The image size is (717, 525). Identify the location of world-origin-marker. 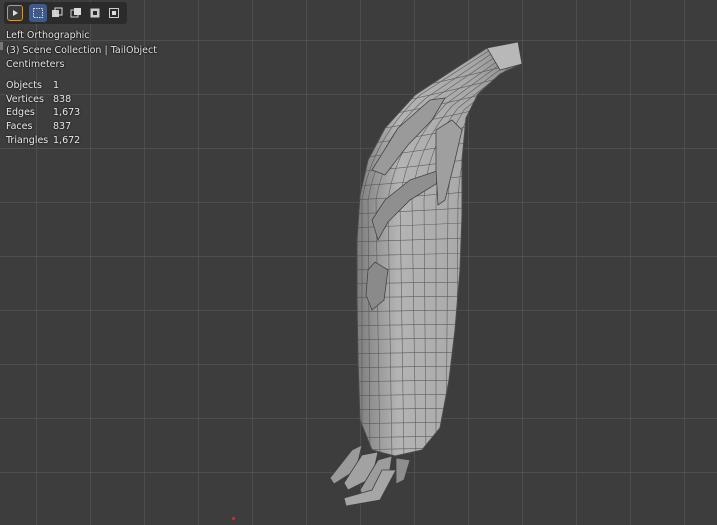
(233, 518).